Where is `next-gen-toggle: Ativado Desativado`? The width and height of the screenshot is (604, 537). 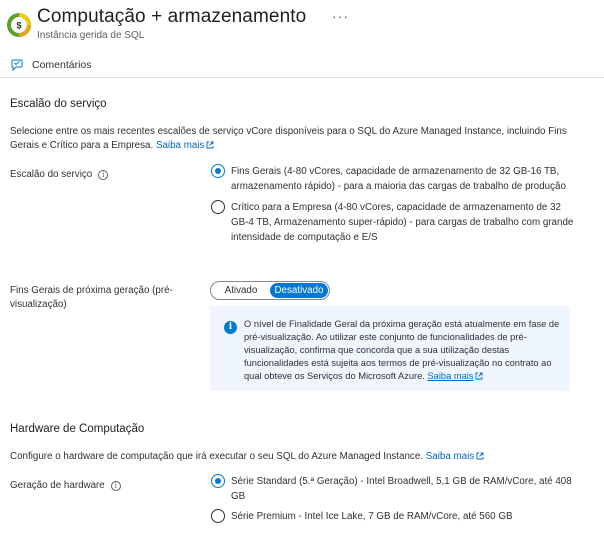 next-gen-toggle: Ativado Desativado is located at coordinates (270, 290).